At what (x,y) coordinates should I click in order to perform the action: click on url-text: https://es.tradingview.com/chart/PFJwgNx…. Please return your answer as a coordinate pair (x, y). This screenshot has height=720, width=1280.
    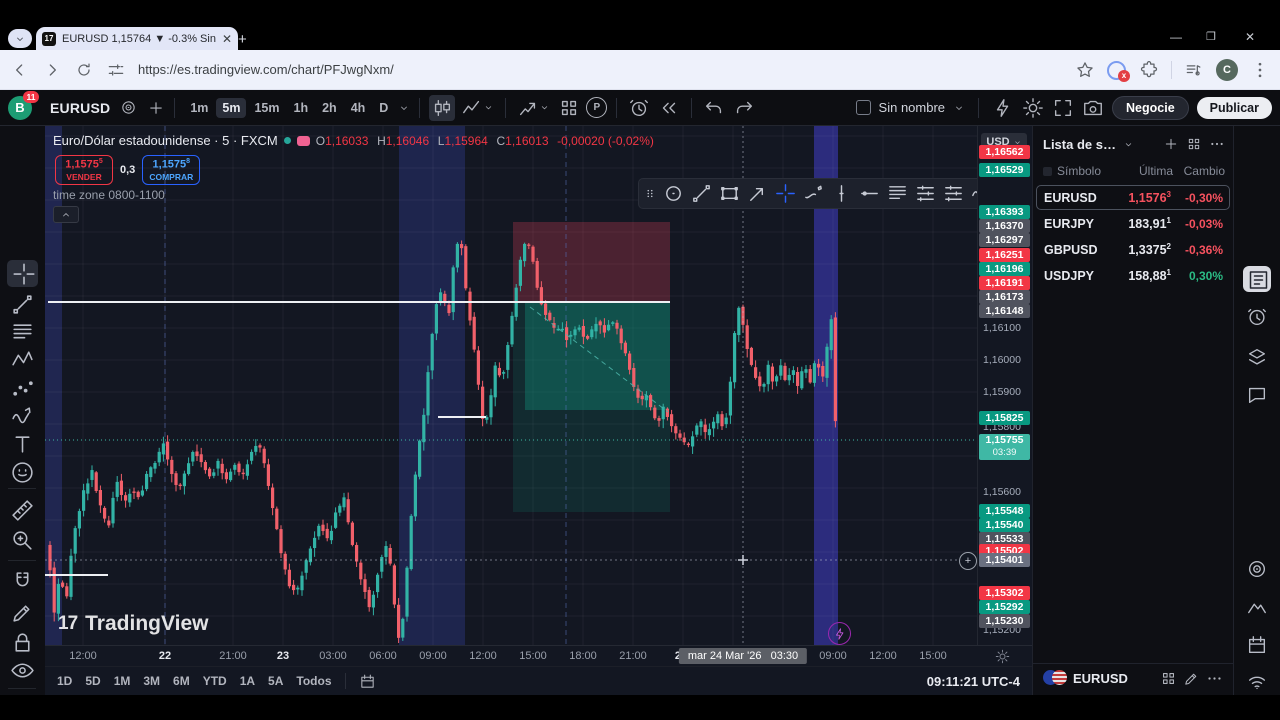
    Looking at the image, I should click on (600, 69).